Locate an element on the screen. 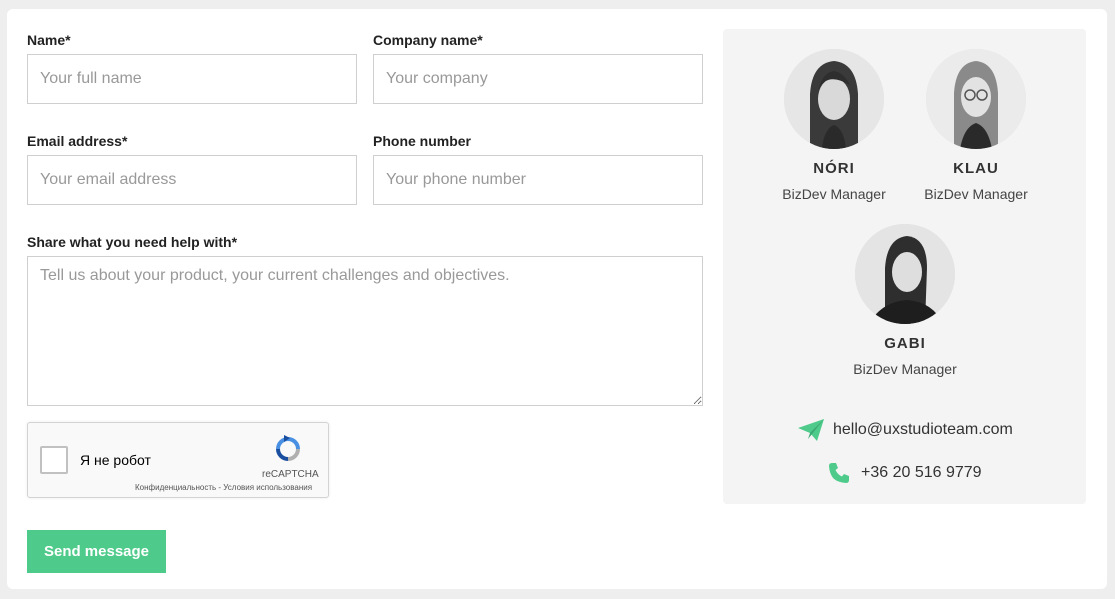 This screenshot has height=599, width=1115. paper-plane-icon is located at coordinates (811, 430).